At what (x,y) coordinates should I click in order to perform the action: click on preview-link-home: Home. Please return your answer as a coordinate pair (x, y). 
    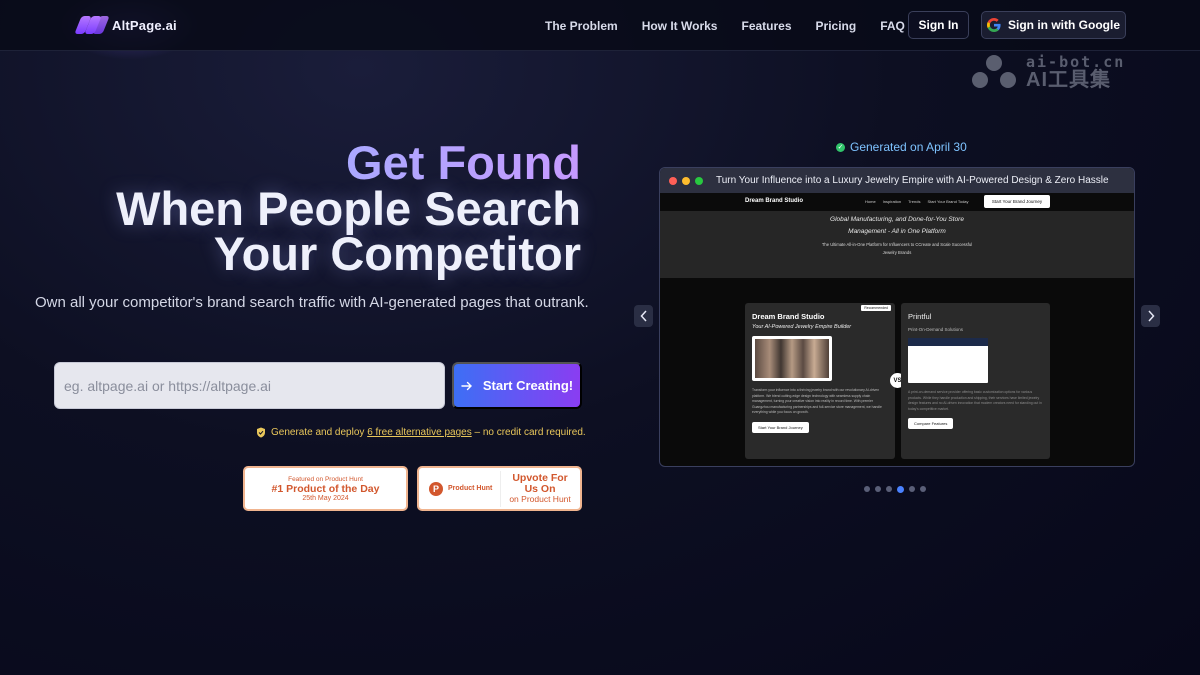
    Looking at the image, I should click on (870, 201).